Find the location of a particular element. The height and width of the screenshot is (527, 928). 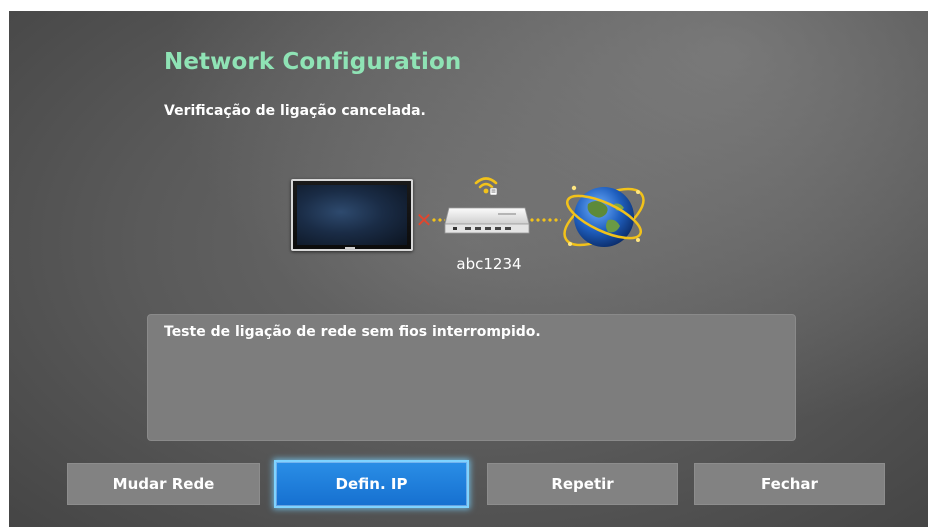

wifi-icon is located at coordinates (486, 186).